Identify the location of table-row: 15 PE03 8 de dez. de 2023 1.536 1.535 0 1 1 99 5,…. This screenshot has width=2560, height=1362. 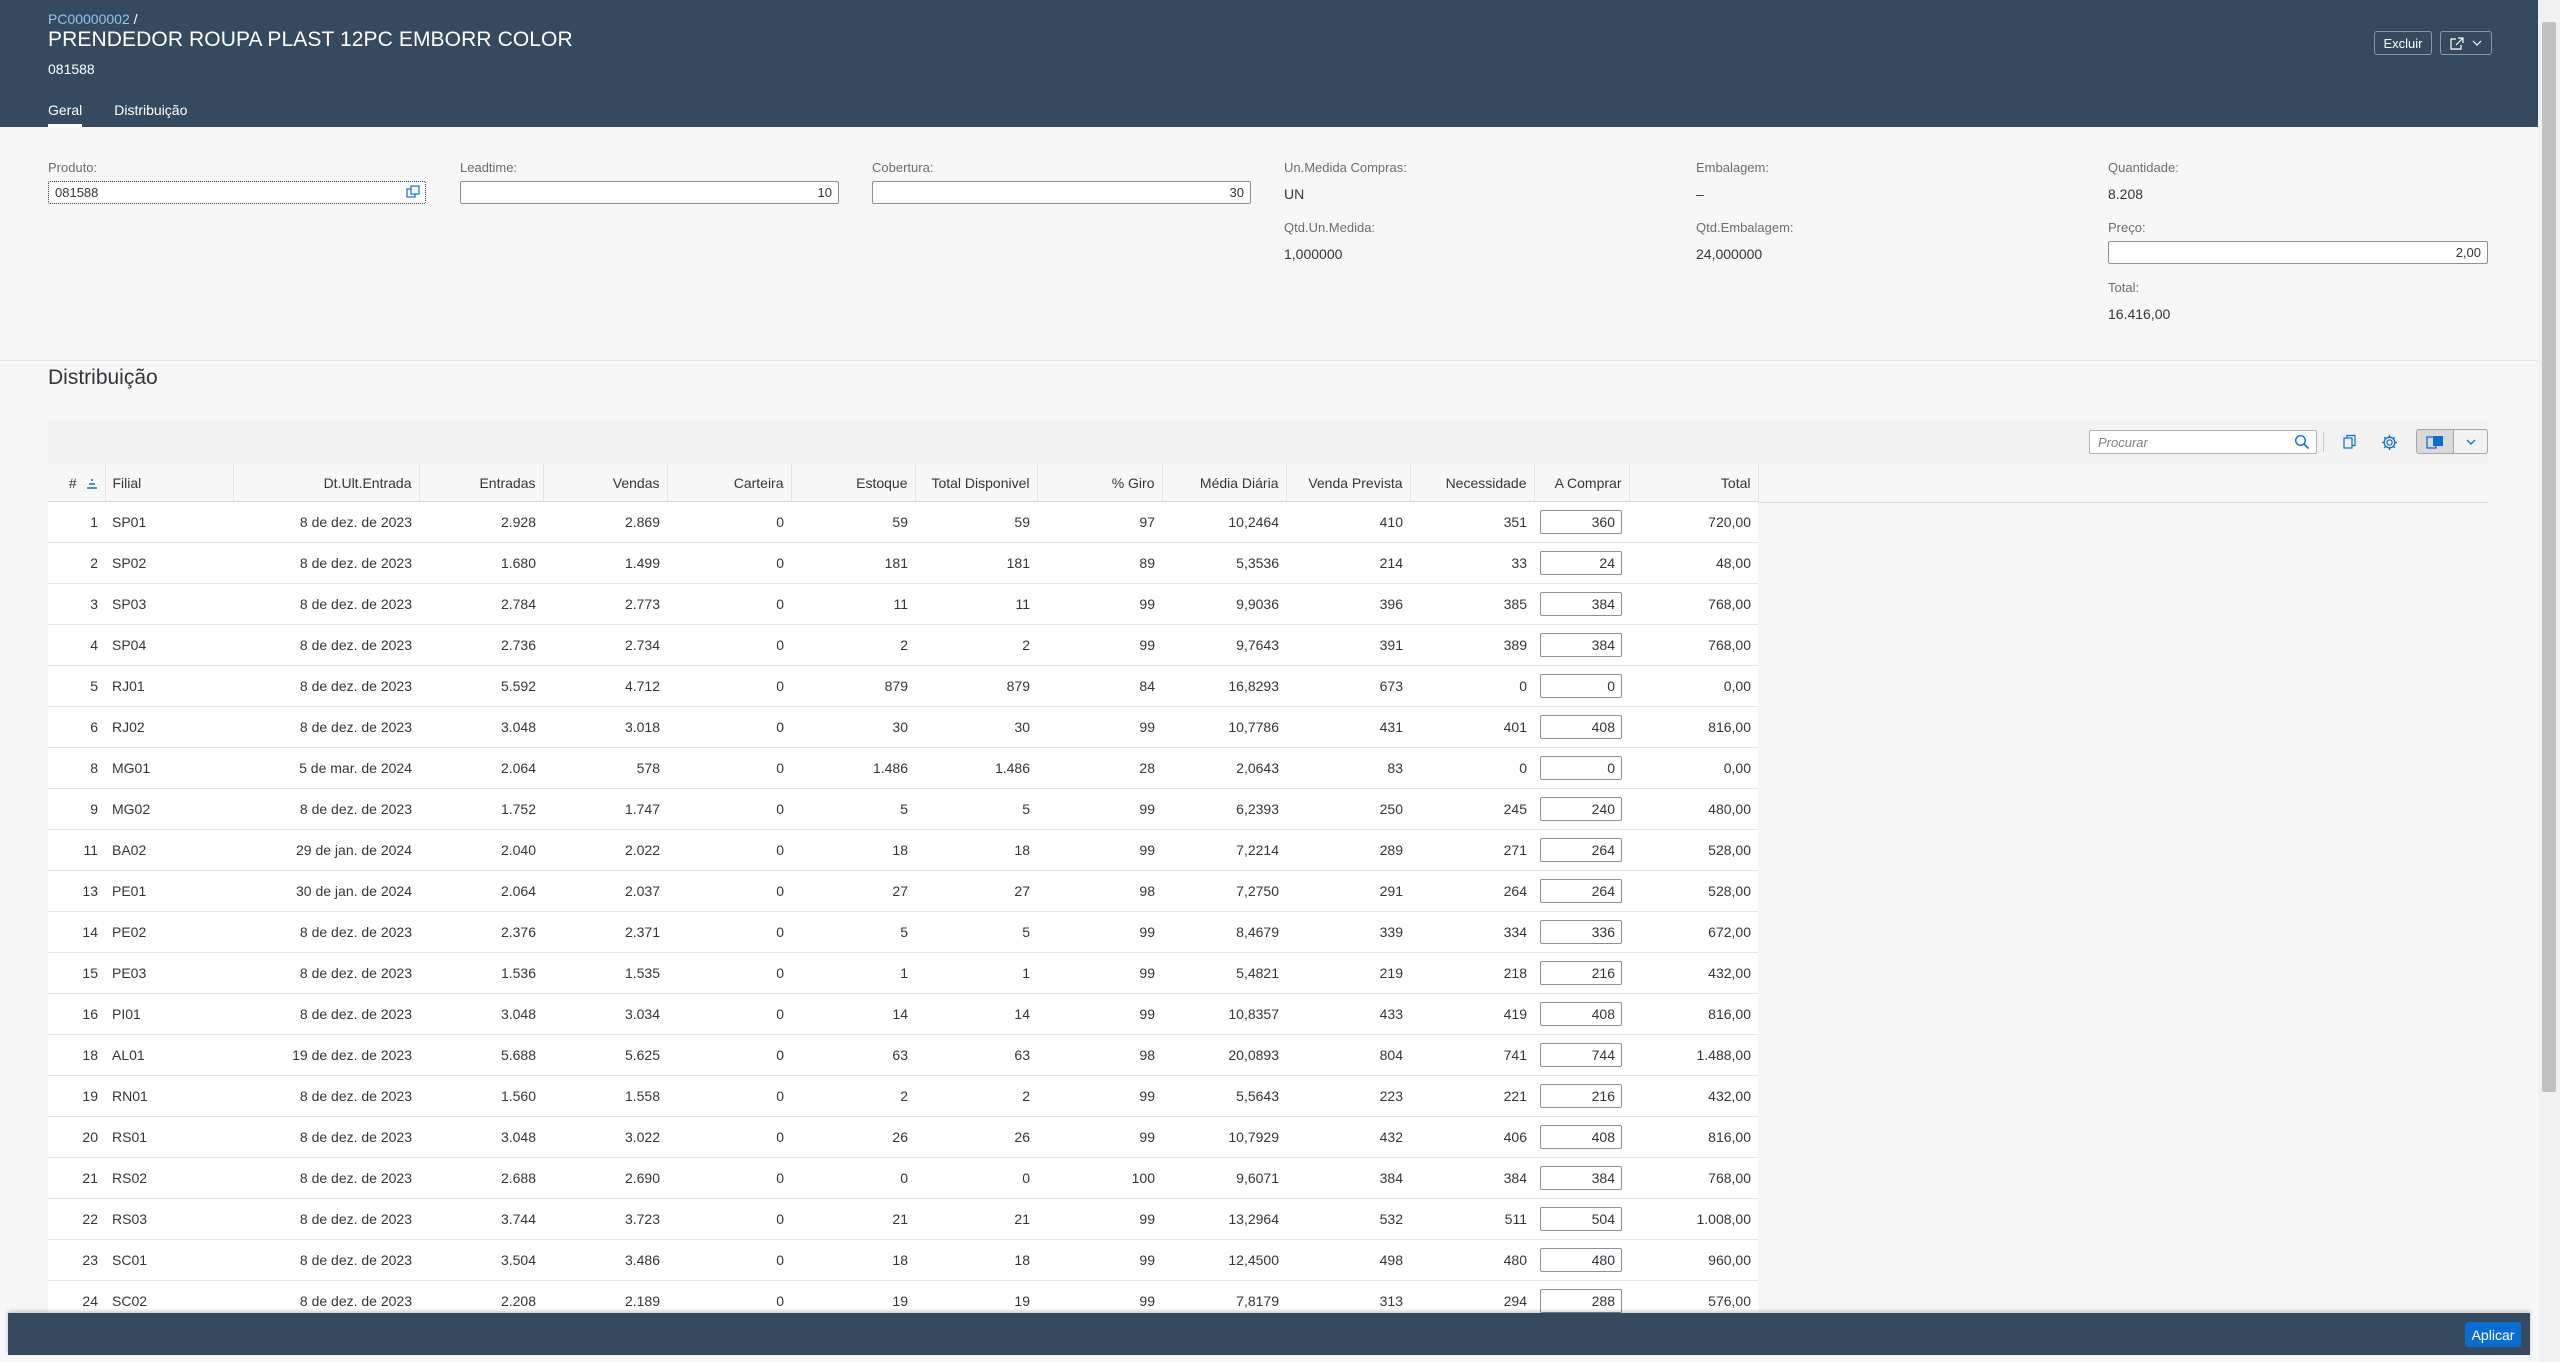
(903, 973).